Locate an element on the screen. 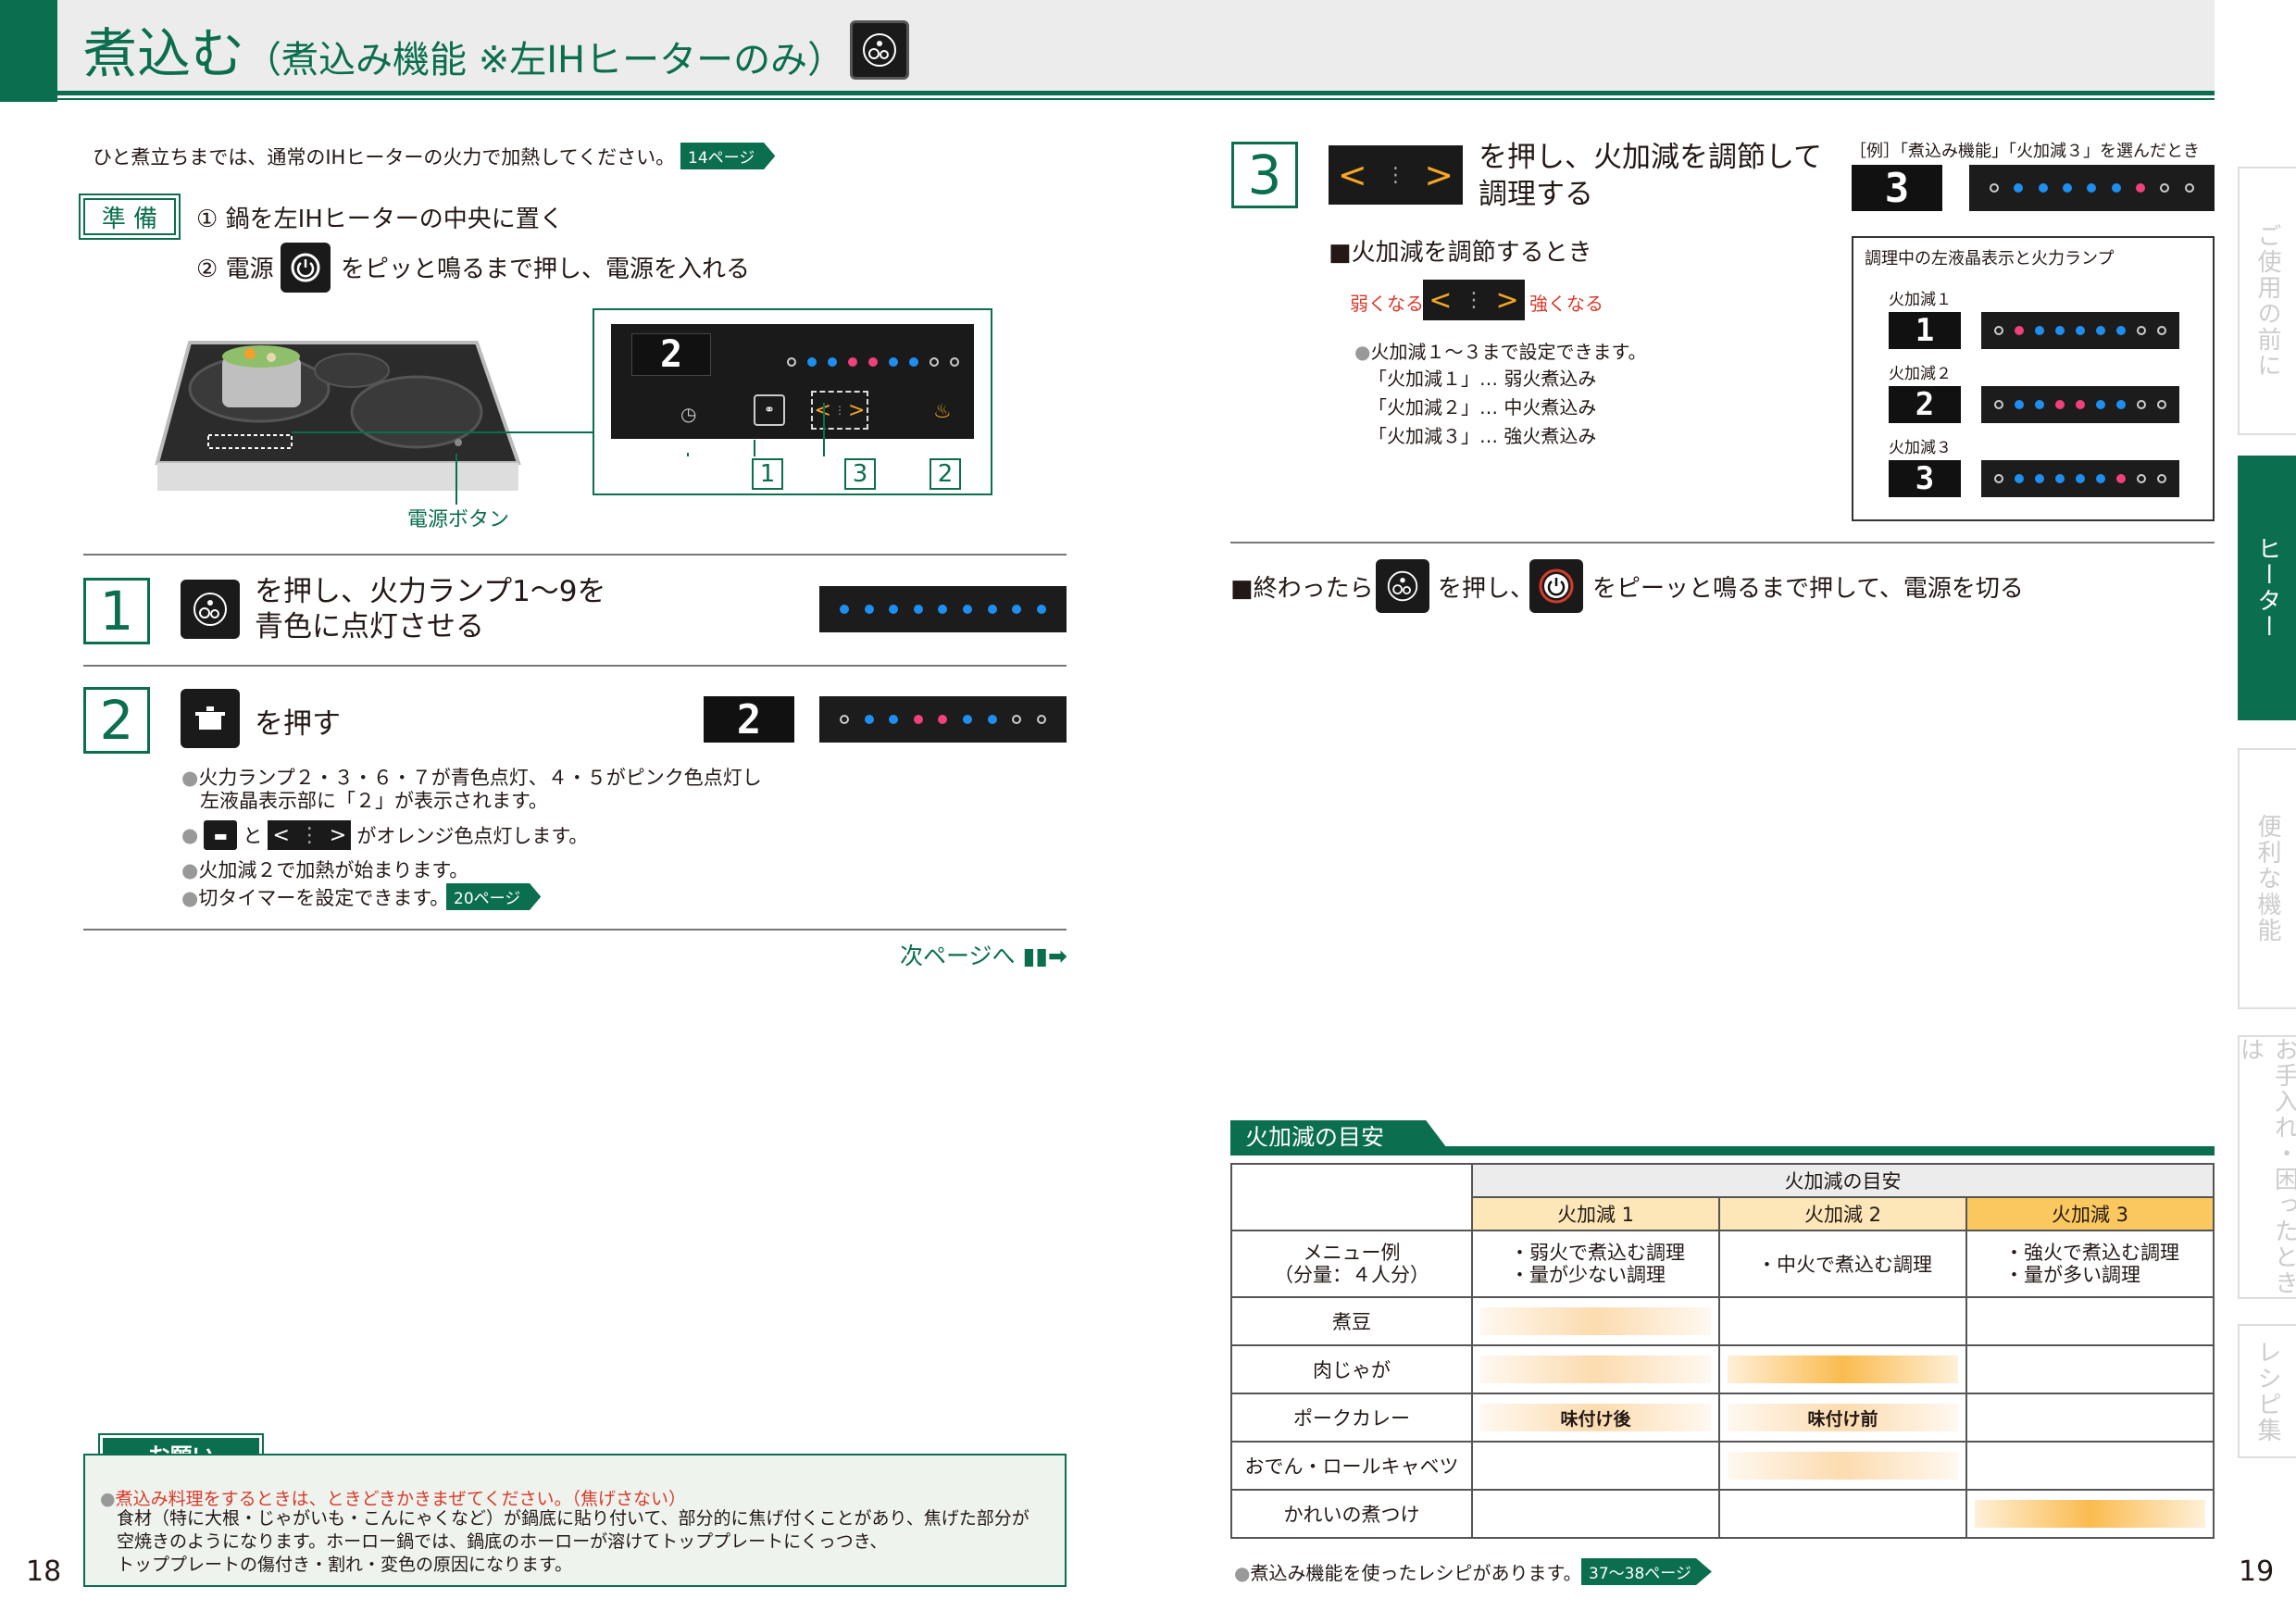 This screenshot has width=2296, height=1624. prep-step-2-b: をピッと鳴るまで押し、電源を入れる is located at coordinates (546, 269).